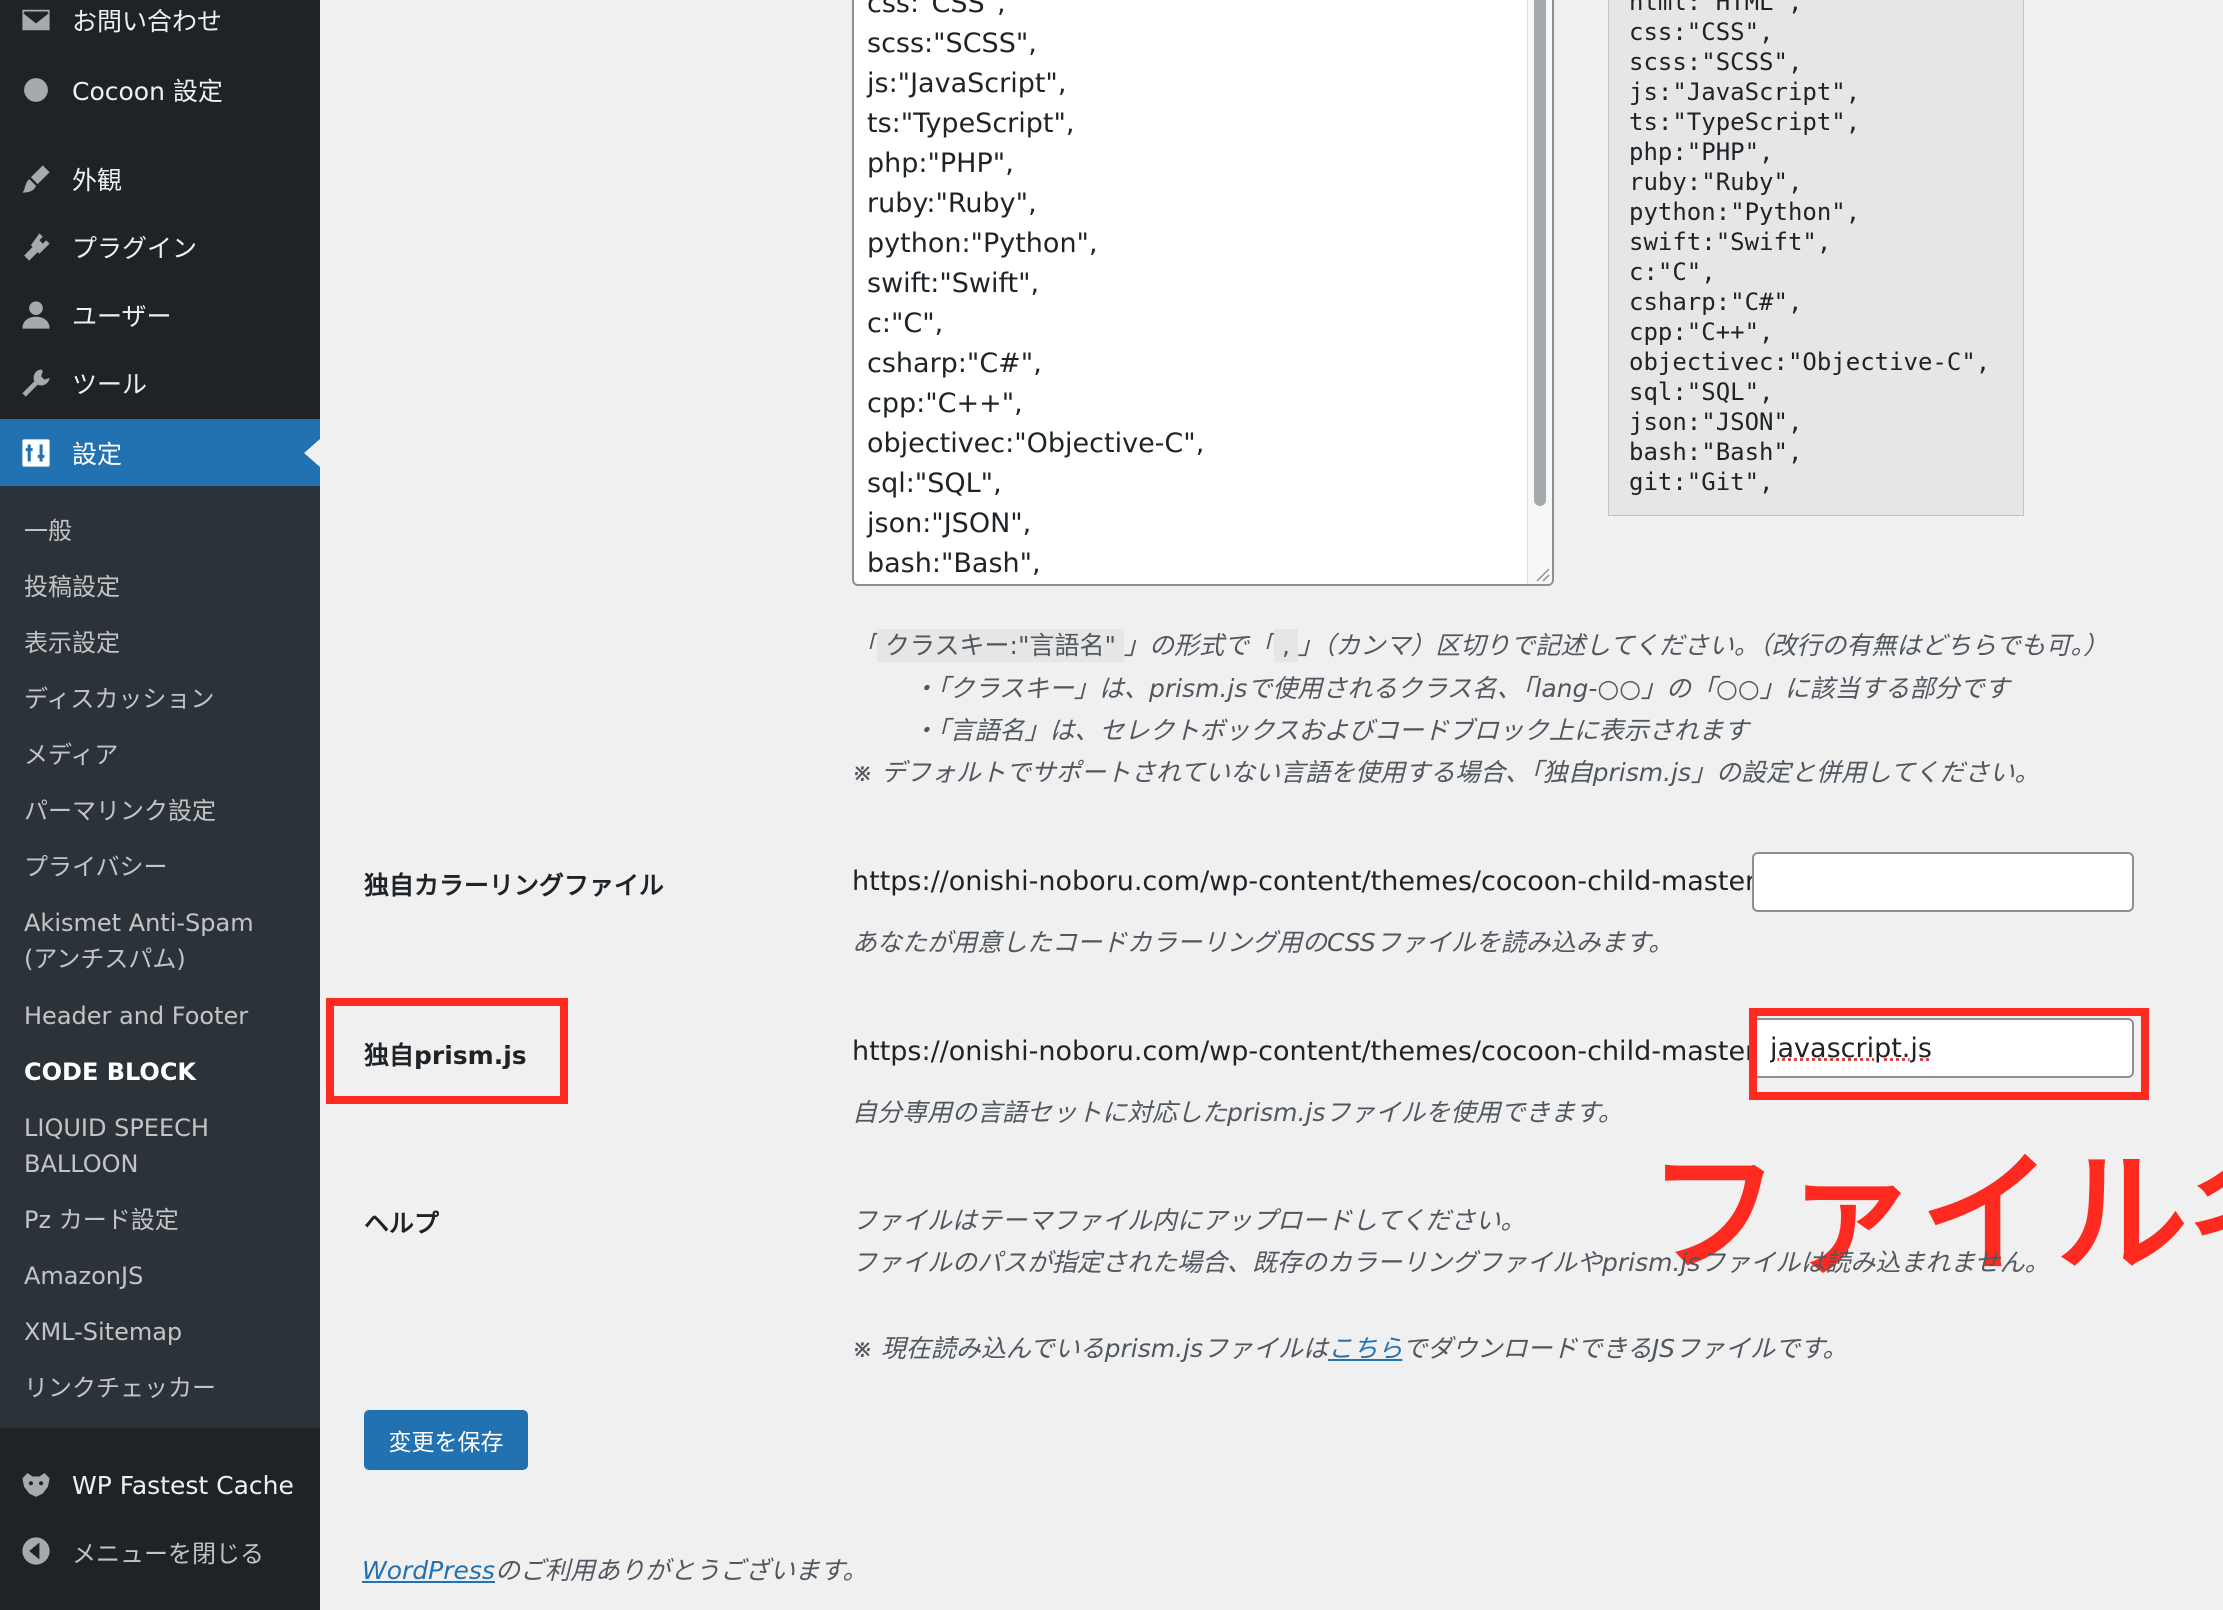 The height and width of the screenshot is (1610, 2223). Describe the element at coordinates (1943, 882) in the screenshot. I see `coloring-file-input` at that location.